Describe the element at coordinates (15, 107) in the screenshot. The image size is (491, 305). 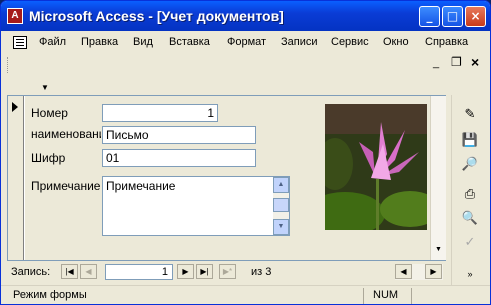
I see `current-record-arrow-icon` at that location.